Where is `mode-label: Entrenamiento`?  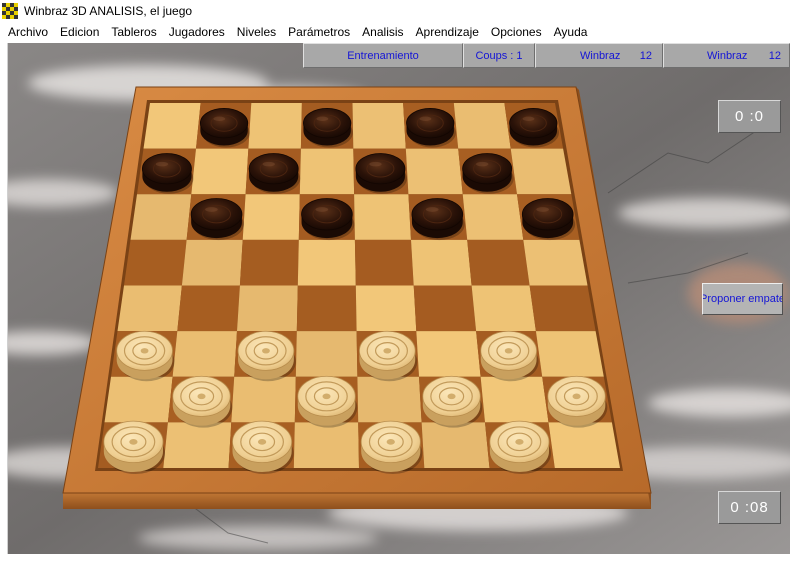 mode-label: Entrenamiento is located at coordinates (383, 55).